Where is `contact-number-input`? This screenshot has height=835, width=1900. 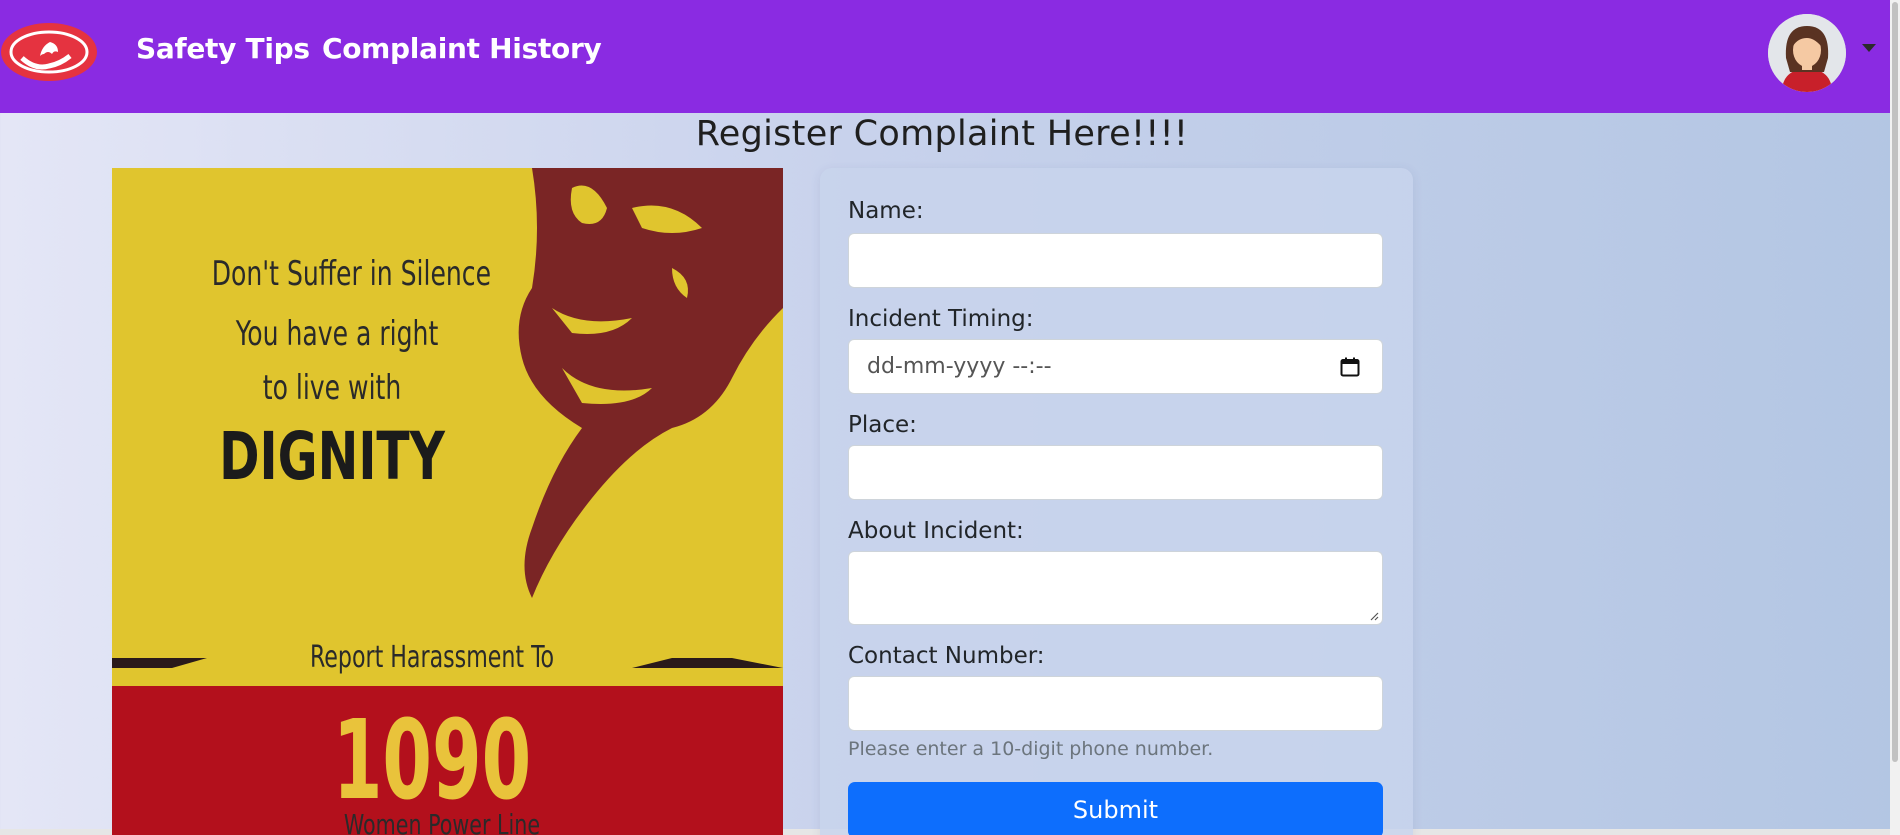 contact-number-input is located at coordinates (1115, 703).